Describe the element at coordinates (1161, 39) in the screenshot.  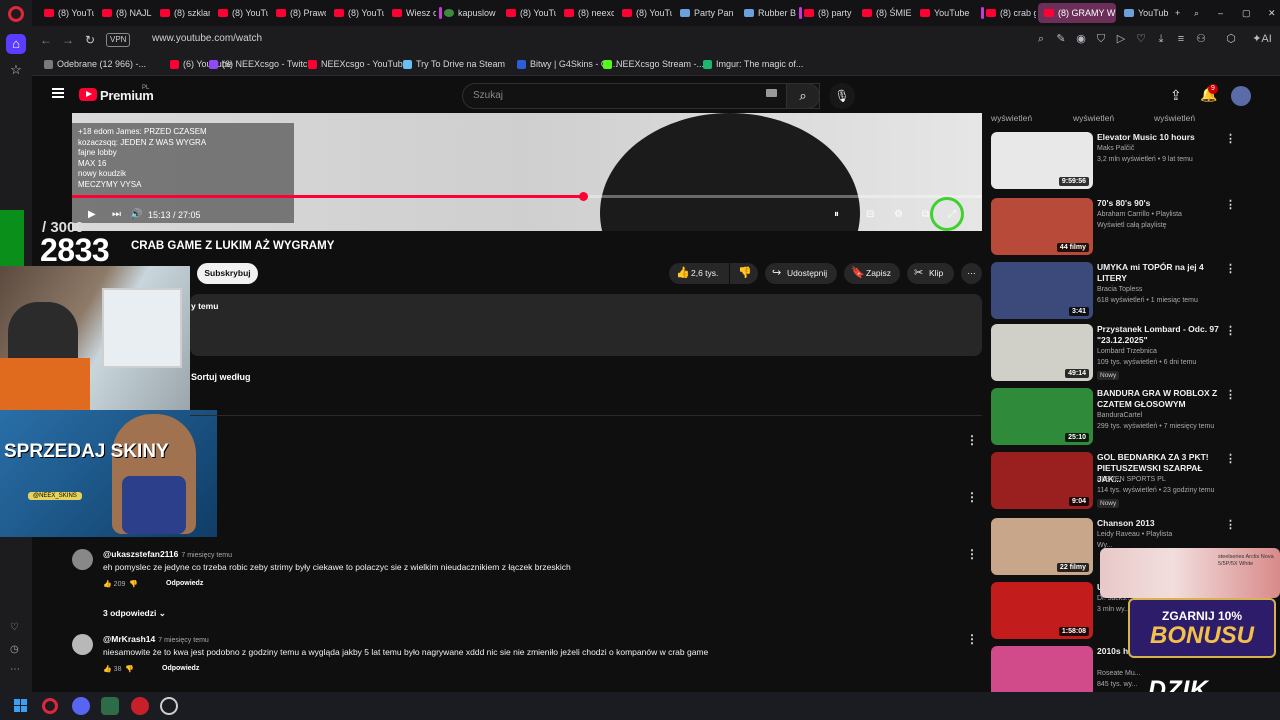
I see `download-icon: ⤓` at that location.